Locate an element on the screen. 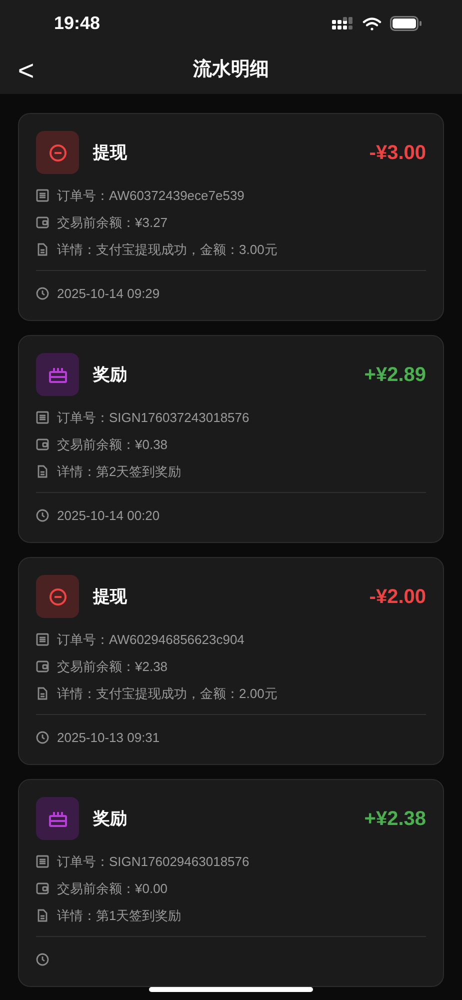 This screenshot has width=462, height=1000. order-number: 订单号：SIGN176029463018576 is located at coordinates (153, 861).